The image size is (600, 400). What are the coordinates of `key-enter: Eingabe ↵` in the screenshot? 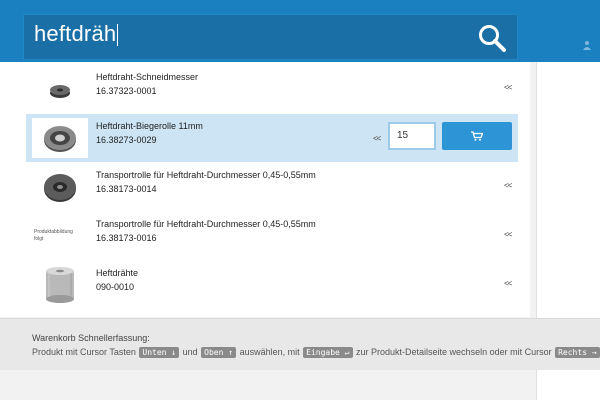 It's located at (328, 352).